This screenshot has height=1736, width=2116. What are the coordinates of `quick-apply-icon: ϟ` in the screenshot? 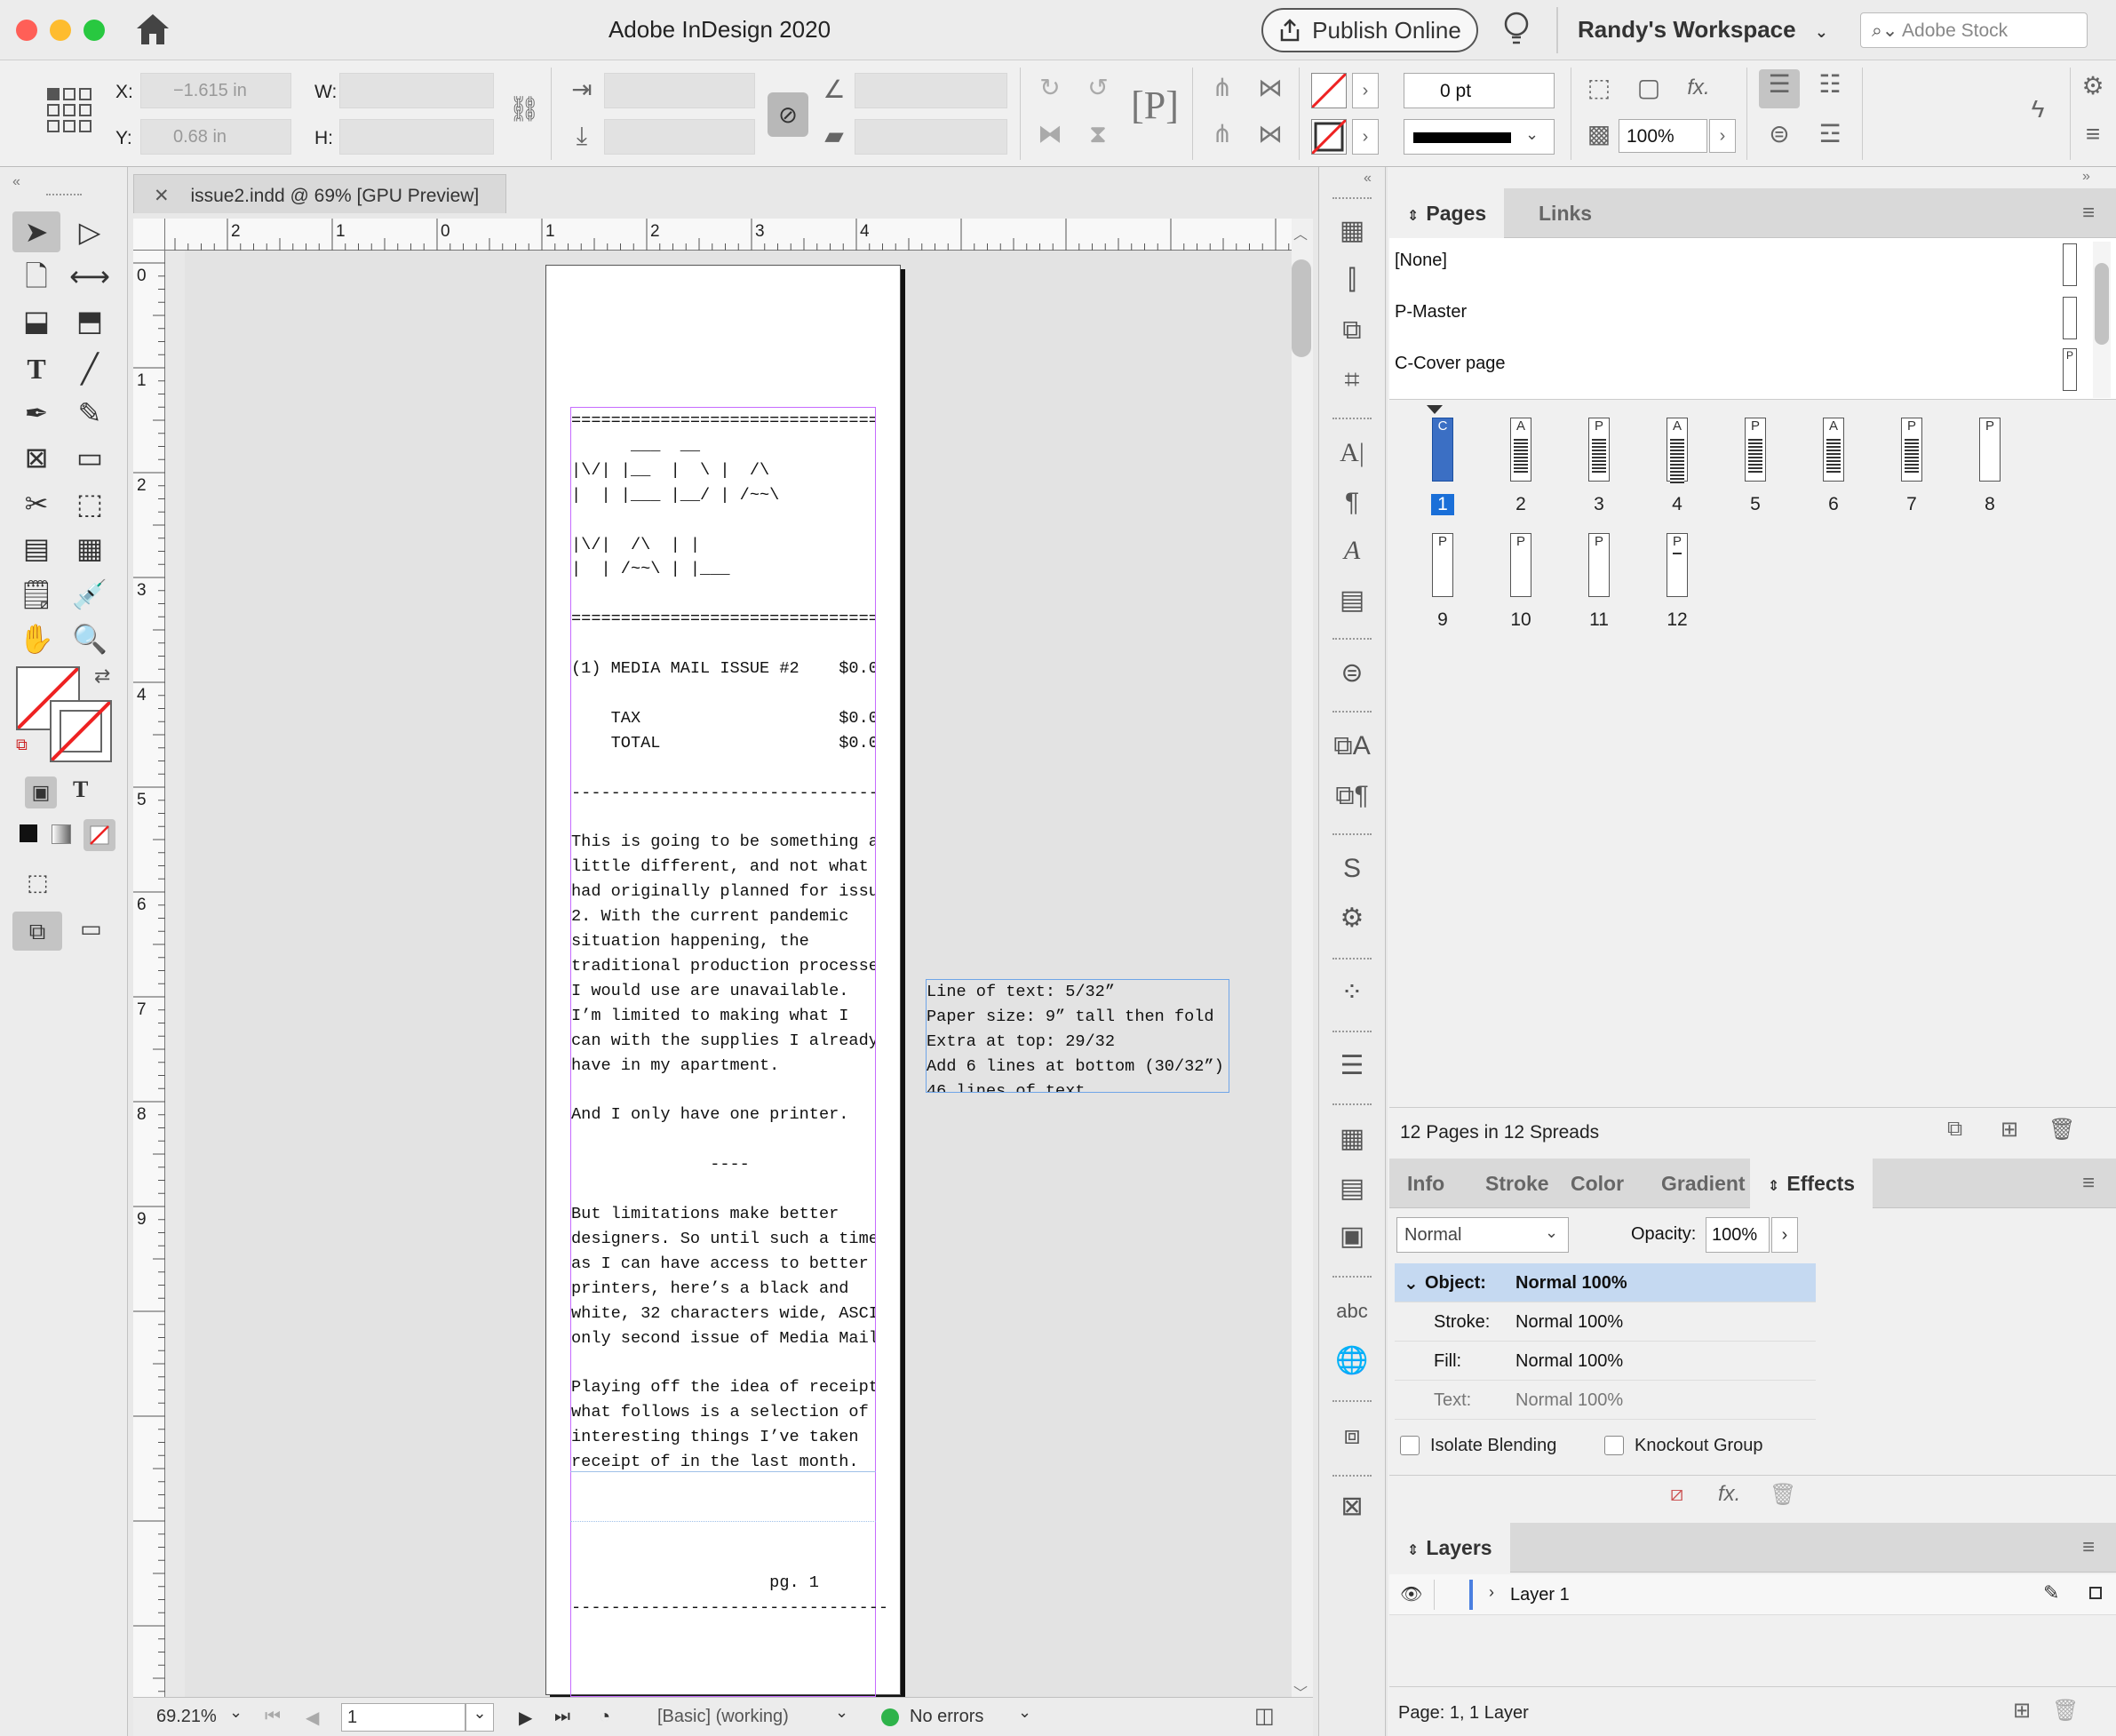 It's located at (2038, 109).